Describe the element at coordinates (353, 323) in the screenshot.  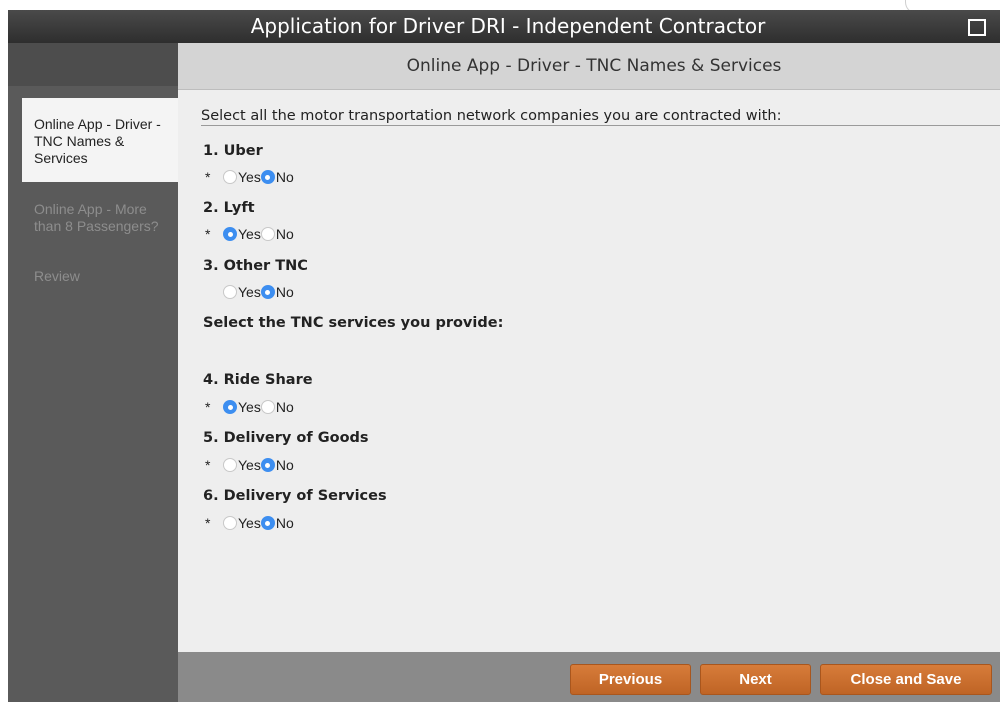
I see `section-heading-tnc-services: Select the TNC services you provide:` at that location.